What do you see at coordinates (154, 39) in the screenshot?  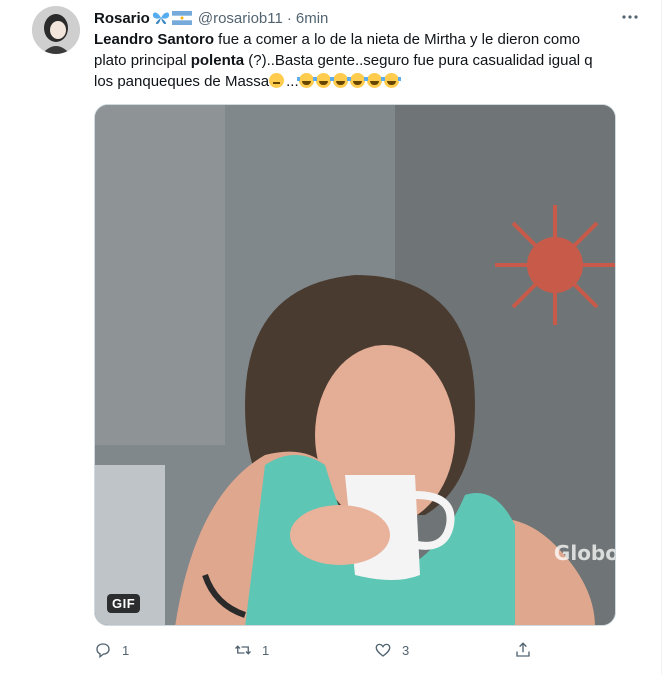 I see `mention-name: Leandro Santoro` at bounding box center [154, 39].